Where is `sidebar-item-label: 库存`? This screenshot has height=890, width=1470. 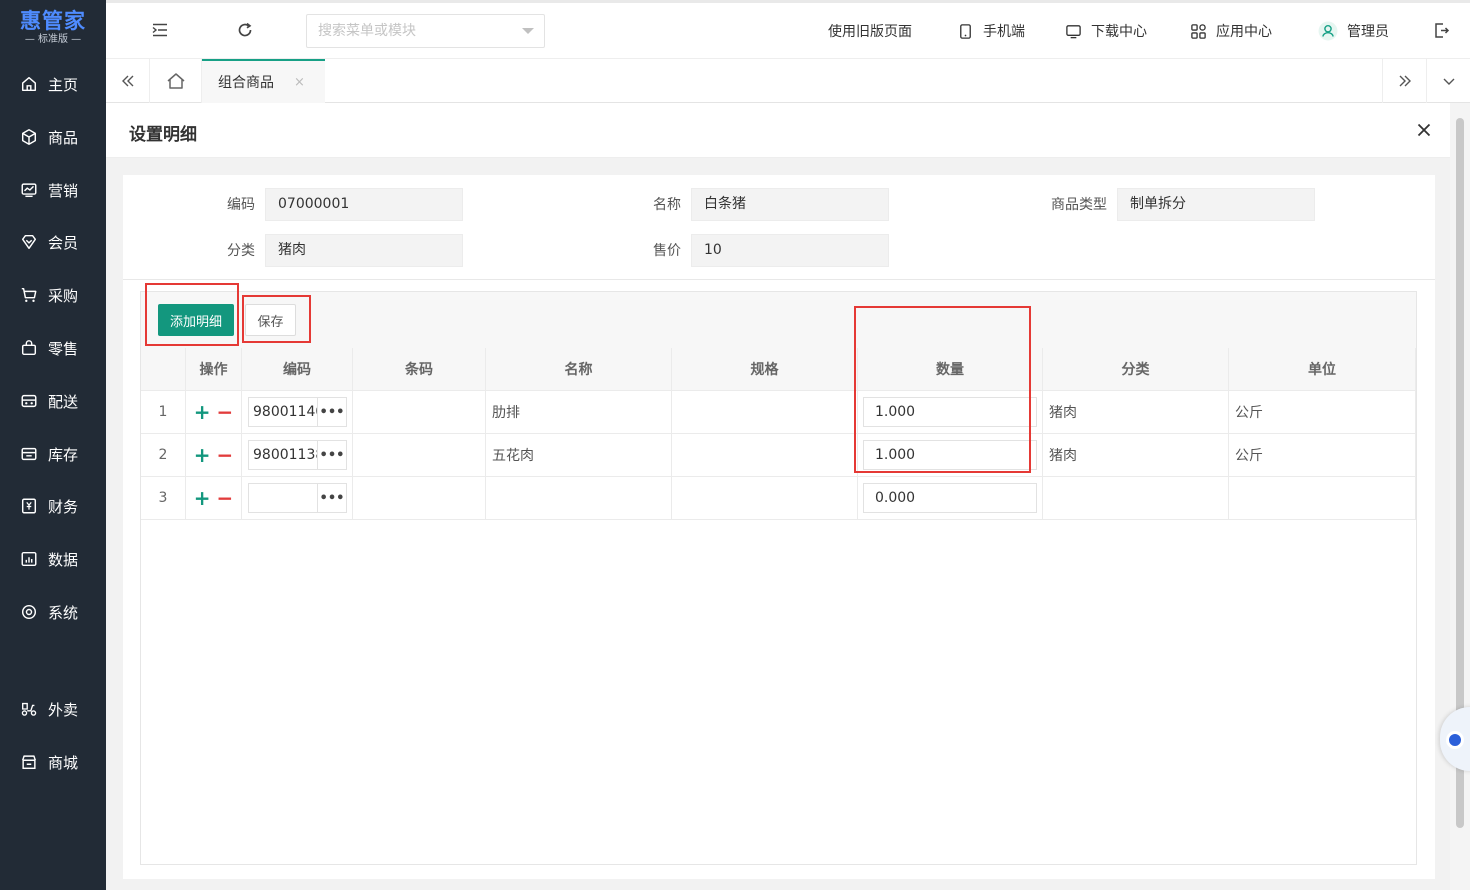
sidebar-item-label: 库存 is located at coordinates (63, 454).